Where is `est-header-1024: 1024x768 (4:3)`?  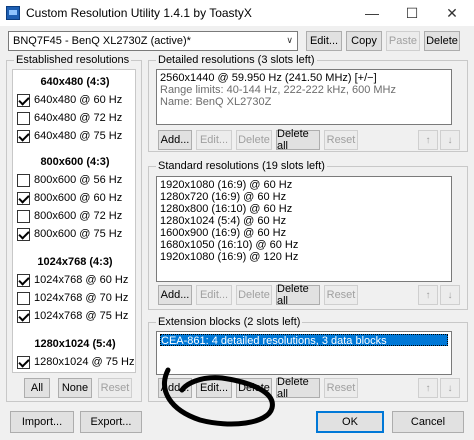
est-header-1024: 1024x768 (4:3) is located at coordinates (75, 262).